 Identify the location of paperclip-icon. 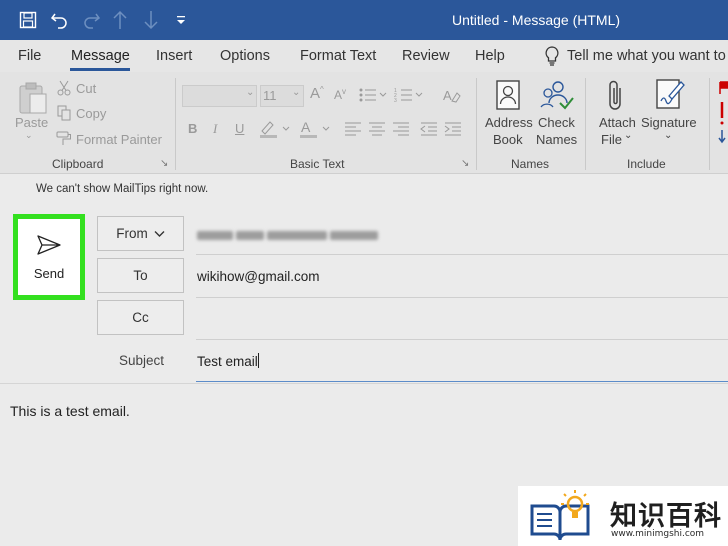
(616, 95).